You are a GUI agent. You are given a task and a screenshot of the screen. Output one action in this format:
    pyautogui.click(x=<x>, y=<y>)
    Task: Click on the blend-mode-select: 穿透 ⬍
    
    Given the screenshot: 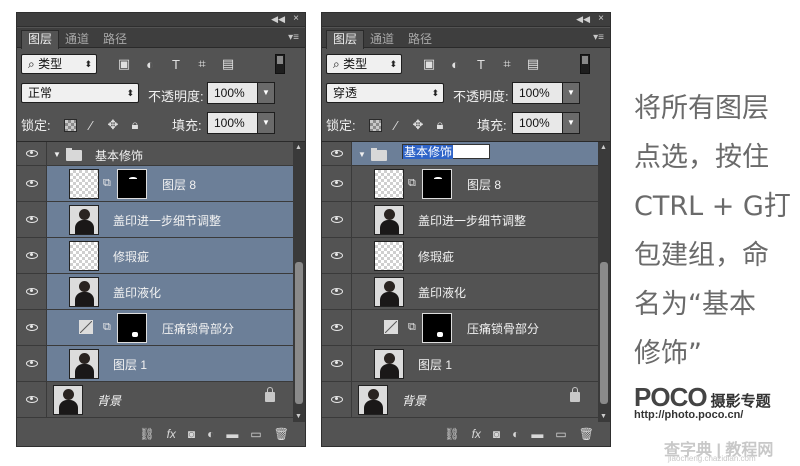 What is the action you would take?
    pyautogui.click(x=385, y=93)
    